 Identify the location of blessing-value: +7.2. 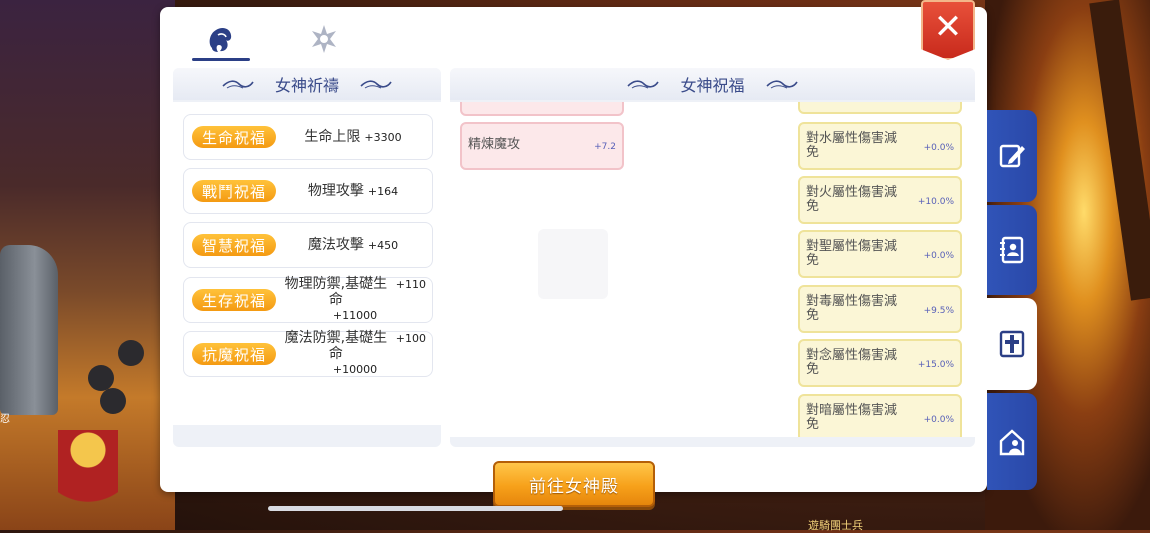
(605, 147).